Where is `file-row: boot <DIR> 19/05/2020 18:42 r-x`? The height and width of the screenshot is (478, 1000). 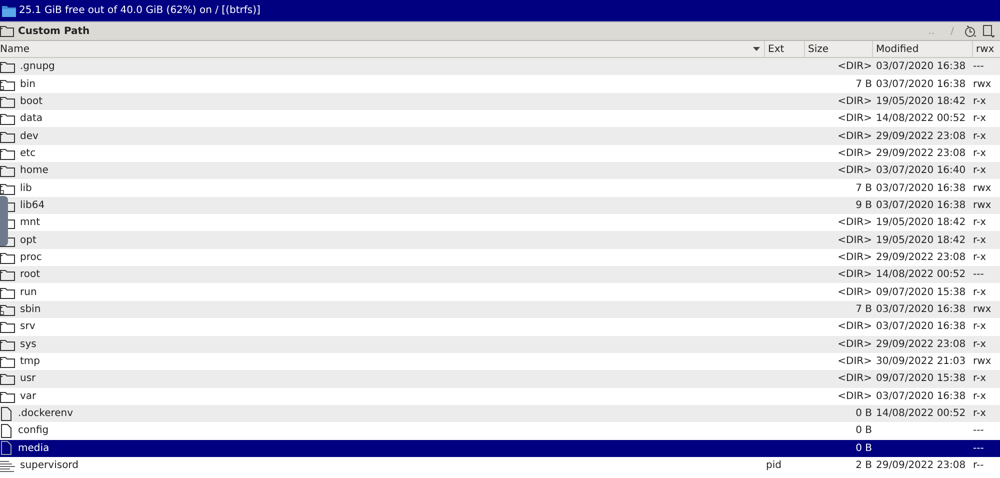 file-row: boot <DIR> 19/05/2020 18:42 r-x is located at coordinates (500, 101).